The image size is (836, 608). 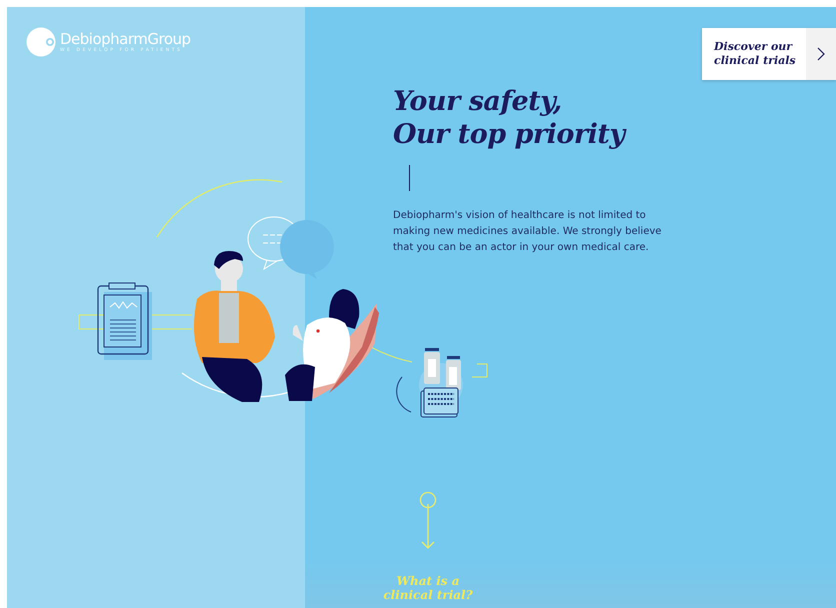 What do you see at coordinates (821, 54) in the screenshot?
I see `chevron-right-icon` at bounding box center [821, 54].